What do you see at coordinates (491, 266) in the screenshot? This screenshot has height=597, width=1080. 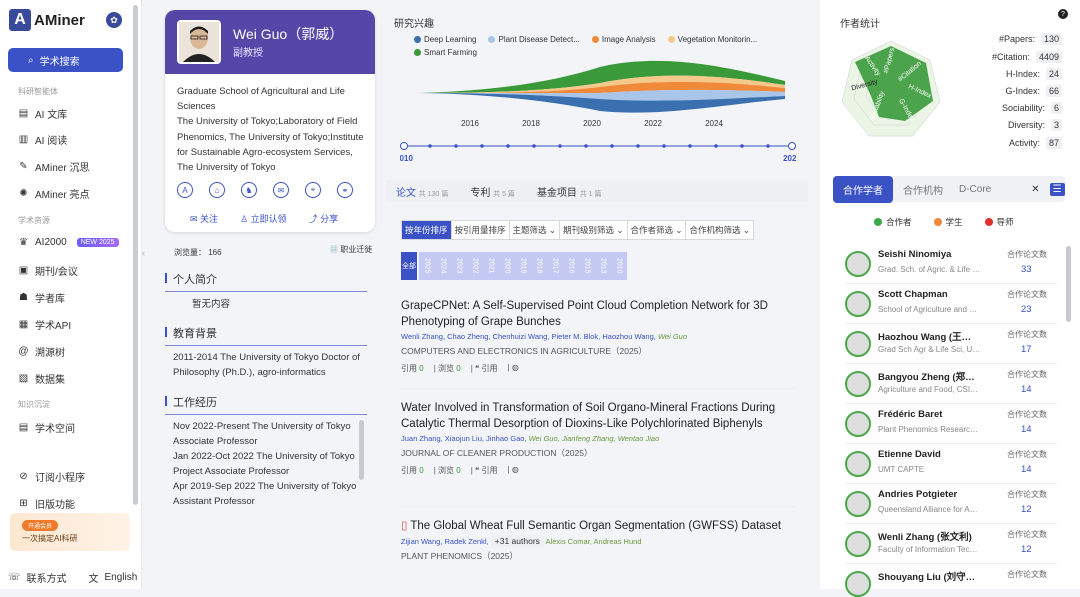 I see `year-chip: 2021` at bounding box center [491, 266].